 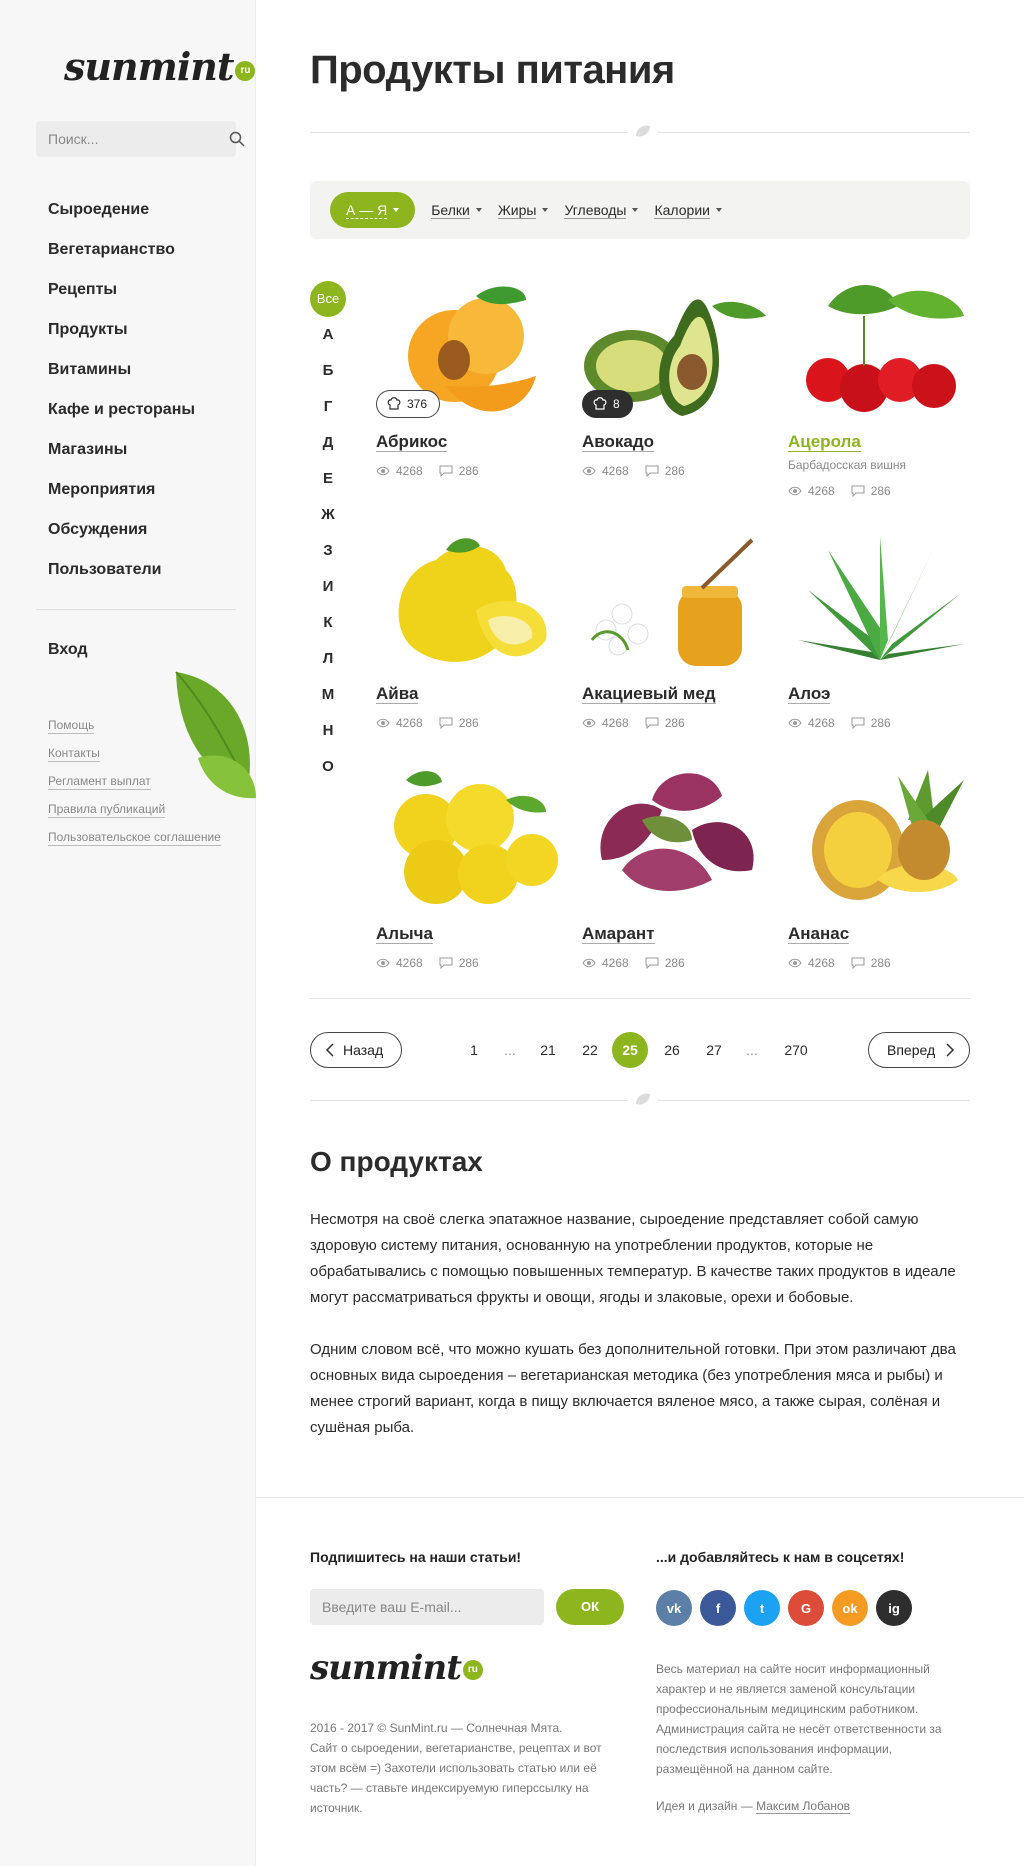 I want to click on footer-logo: sunmint ru, so click(x=396, y=1668).